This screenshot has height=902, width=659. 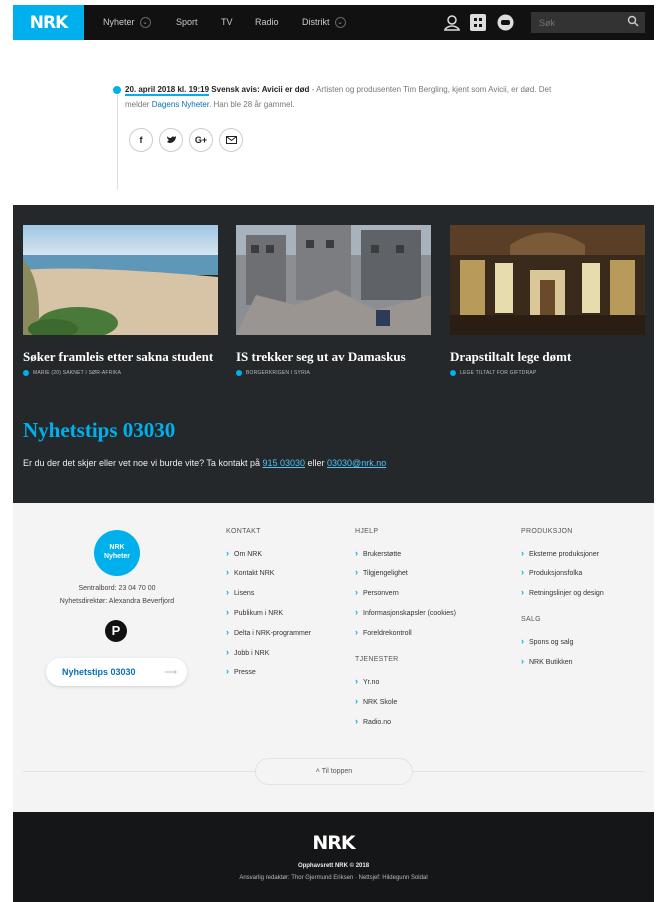 What do you see at coordinates (241, 671) in the screenshot?
I see `footer-link: Presse` at bounding box center [241, 671].